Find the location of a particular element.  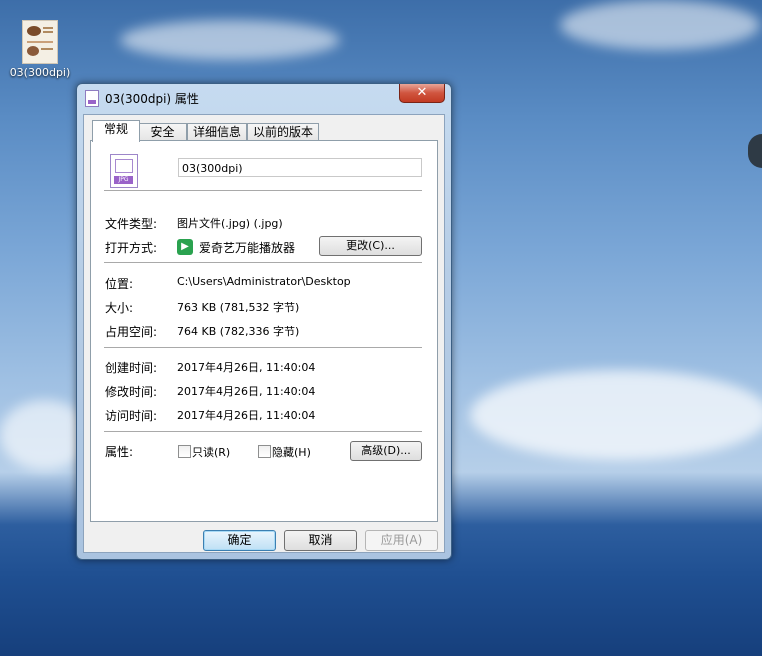

tab-details: 详细信息 is located at coordinates (217, 132).